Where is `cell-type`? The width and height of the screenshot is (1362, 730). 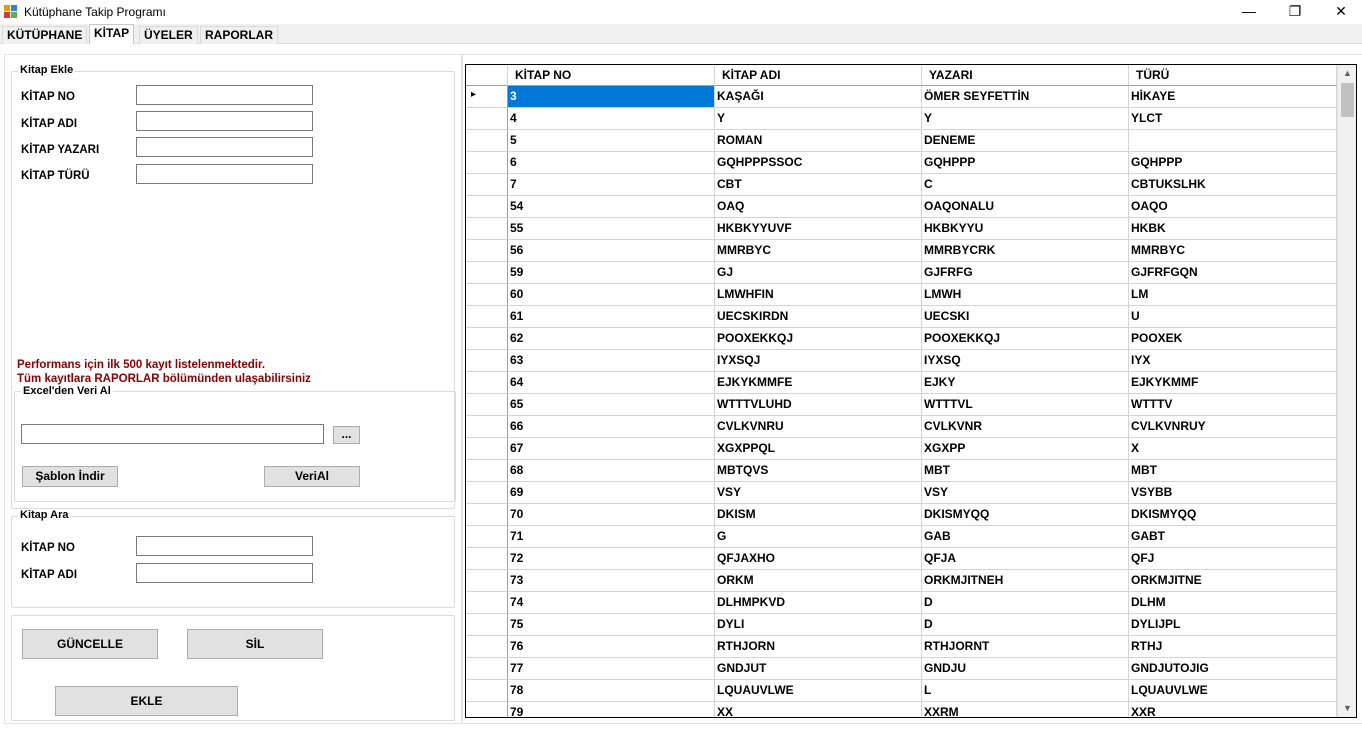
cell-type is located at coordinates (1233, 141).